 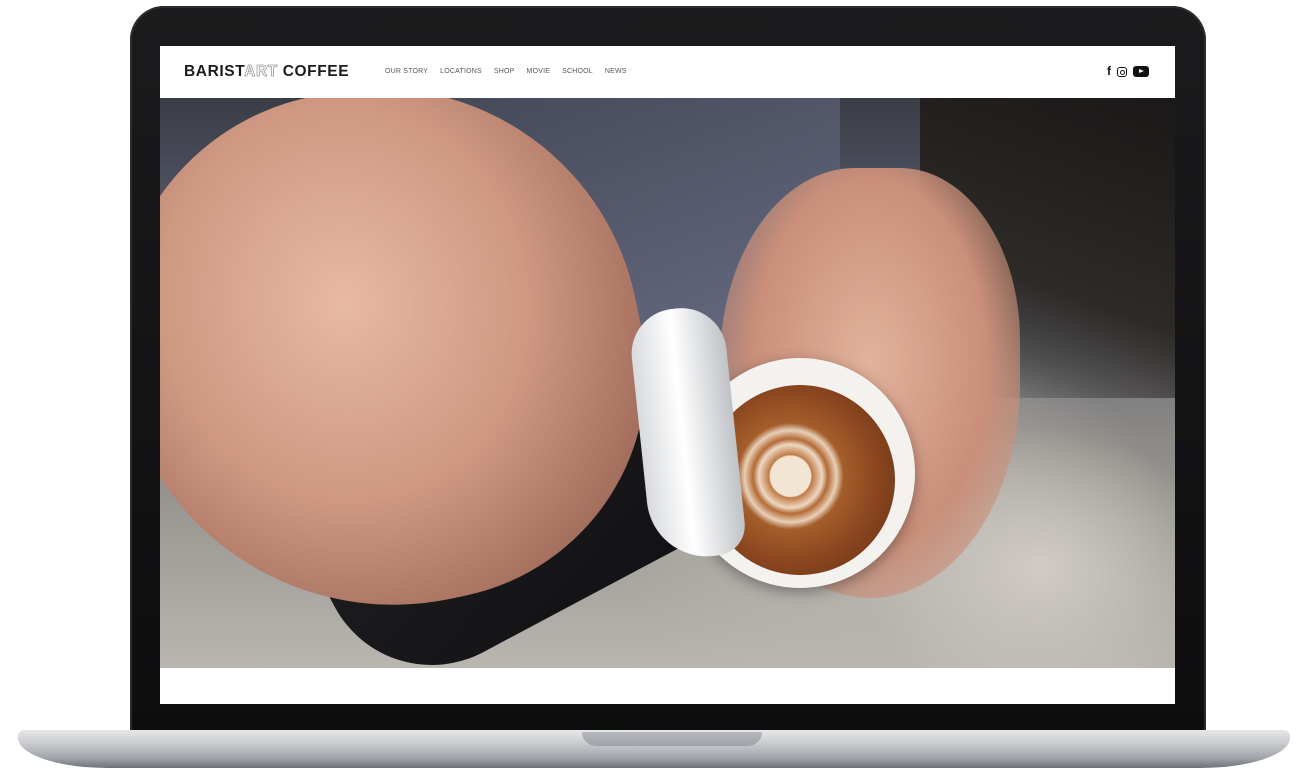 I want to click on nav-item-movie: MOVIE, so click(x=539, y=71).